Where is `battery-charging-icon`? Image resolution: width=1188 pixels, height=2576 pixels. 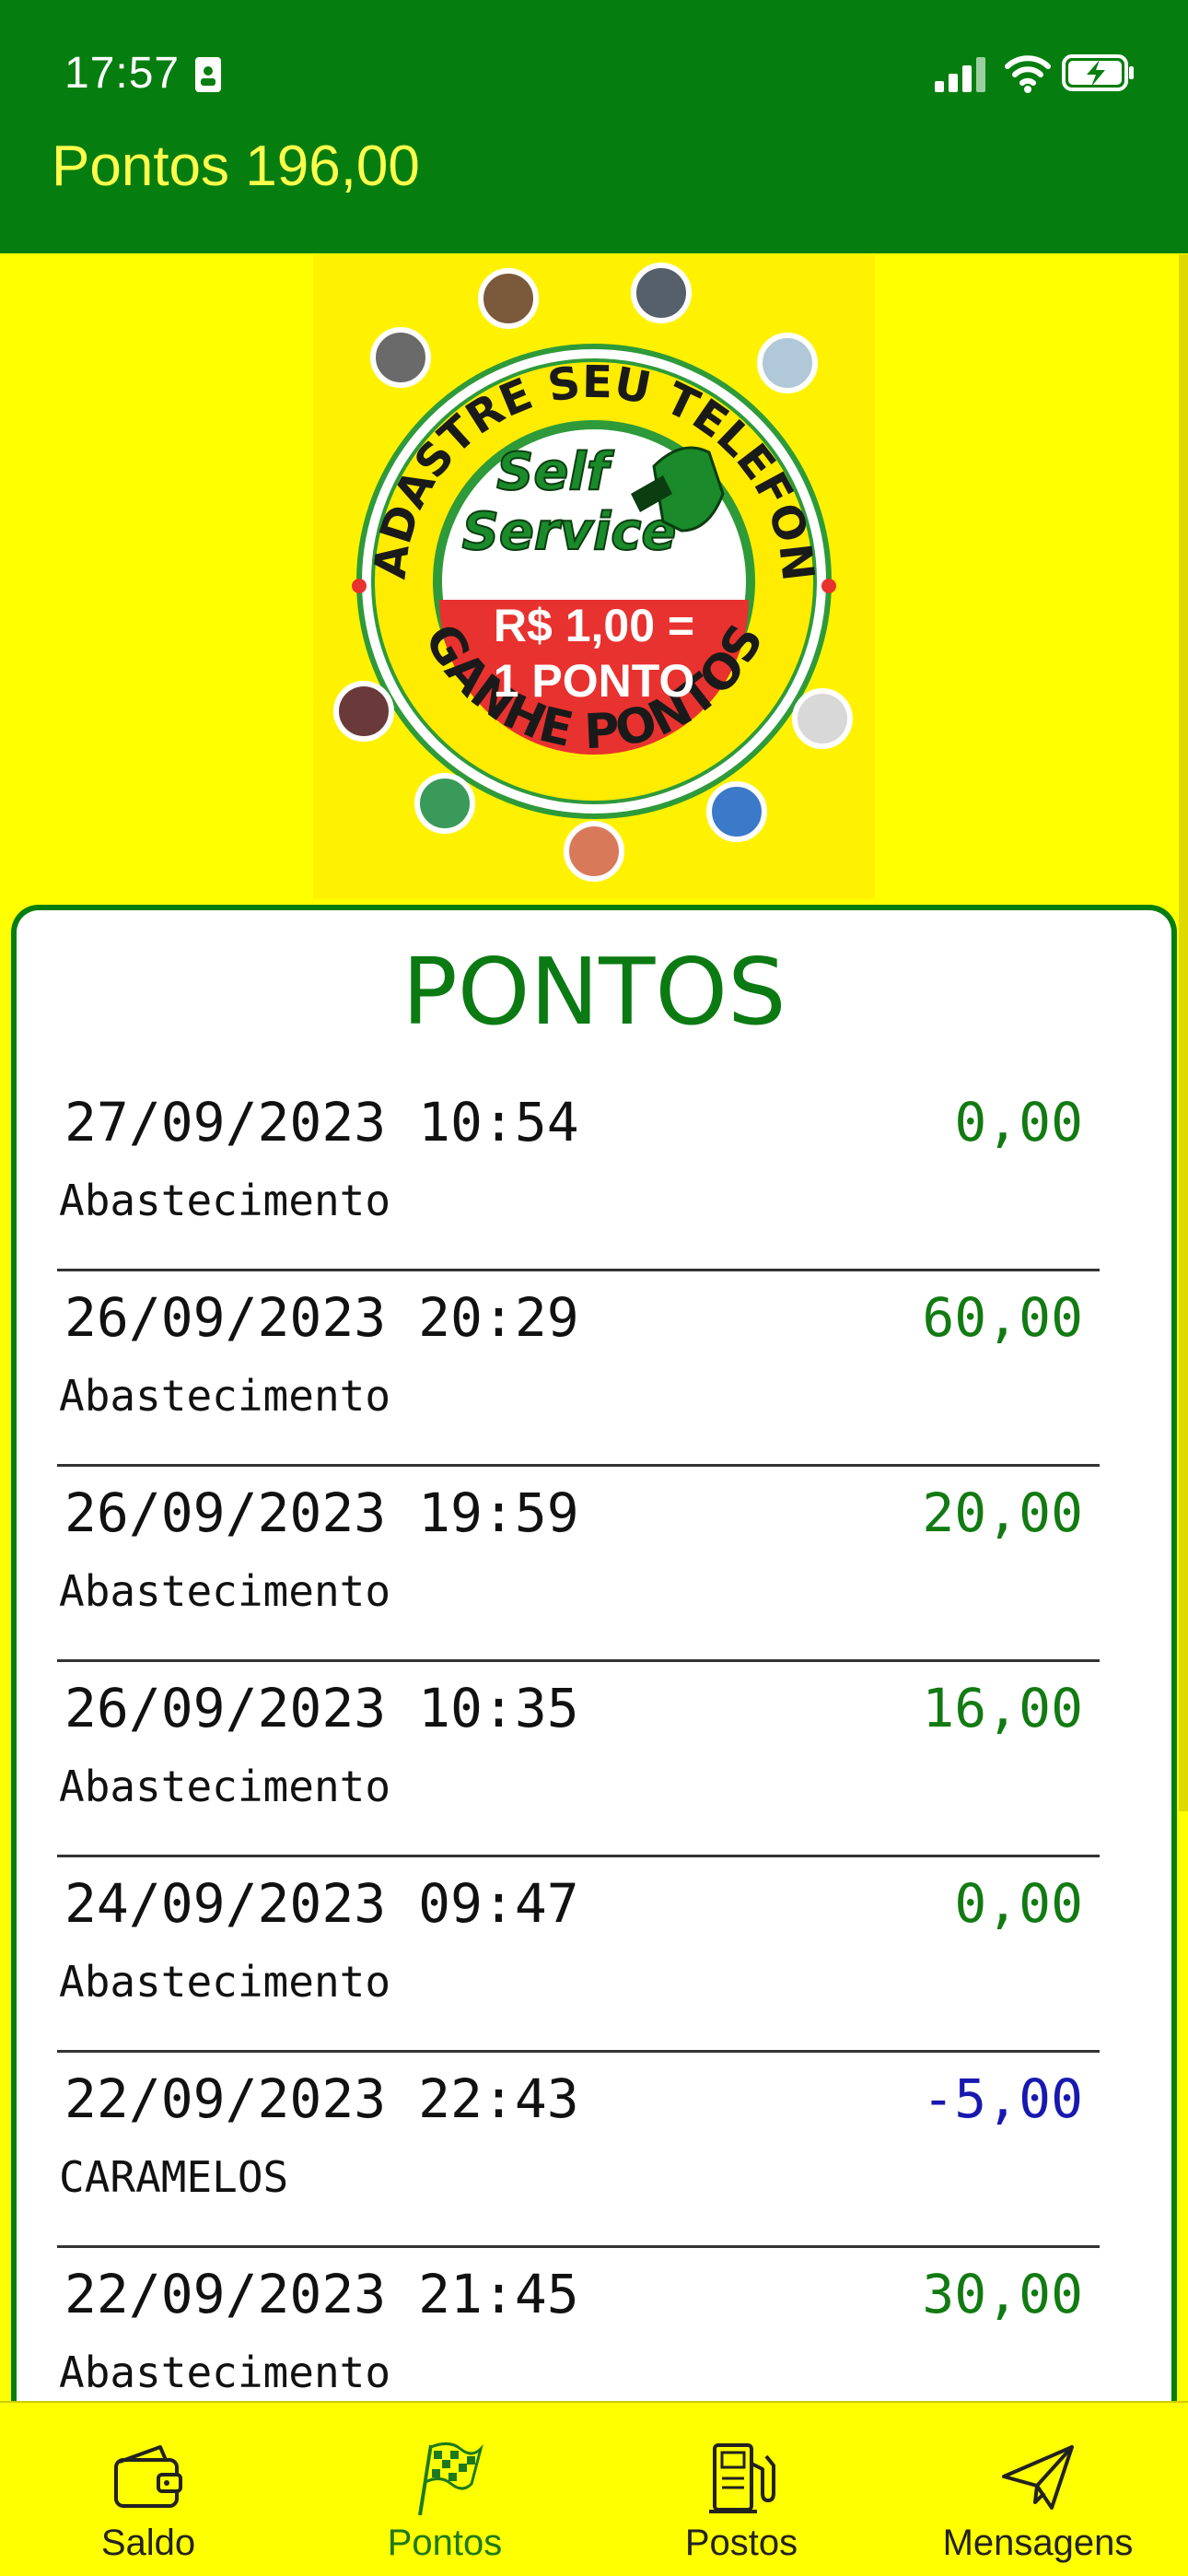
battery-charging-icon is located at coordinates (1098, 72).